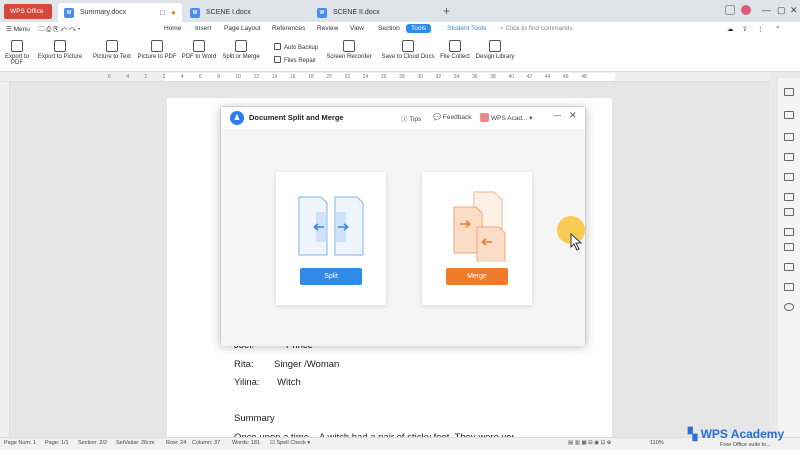 This screenshot has height=450, width=800. Describe the element at coordinates (172, 28) in the screenshot. I see `menu-home: Home` at that location.